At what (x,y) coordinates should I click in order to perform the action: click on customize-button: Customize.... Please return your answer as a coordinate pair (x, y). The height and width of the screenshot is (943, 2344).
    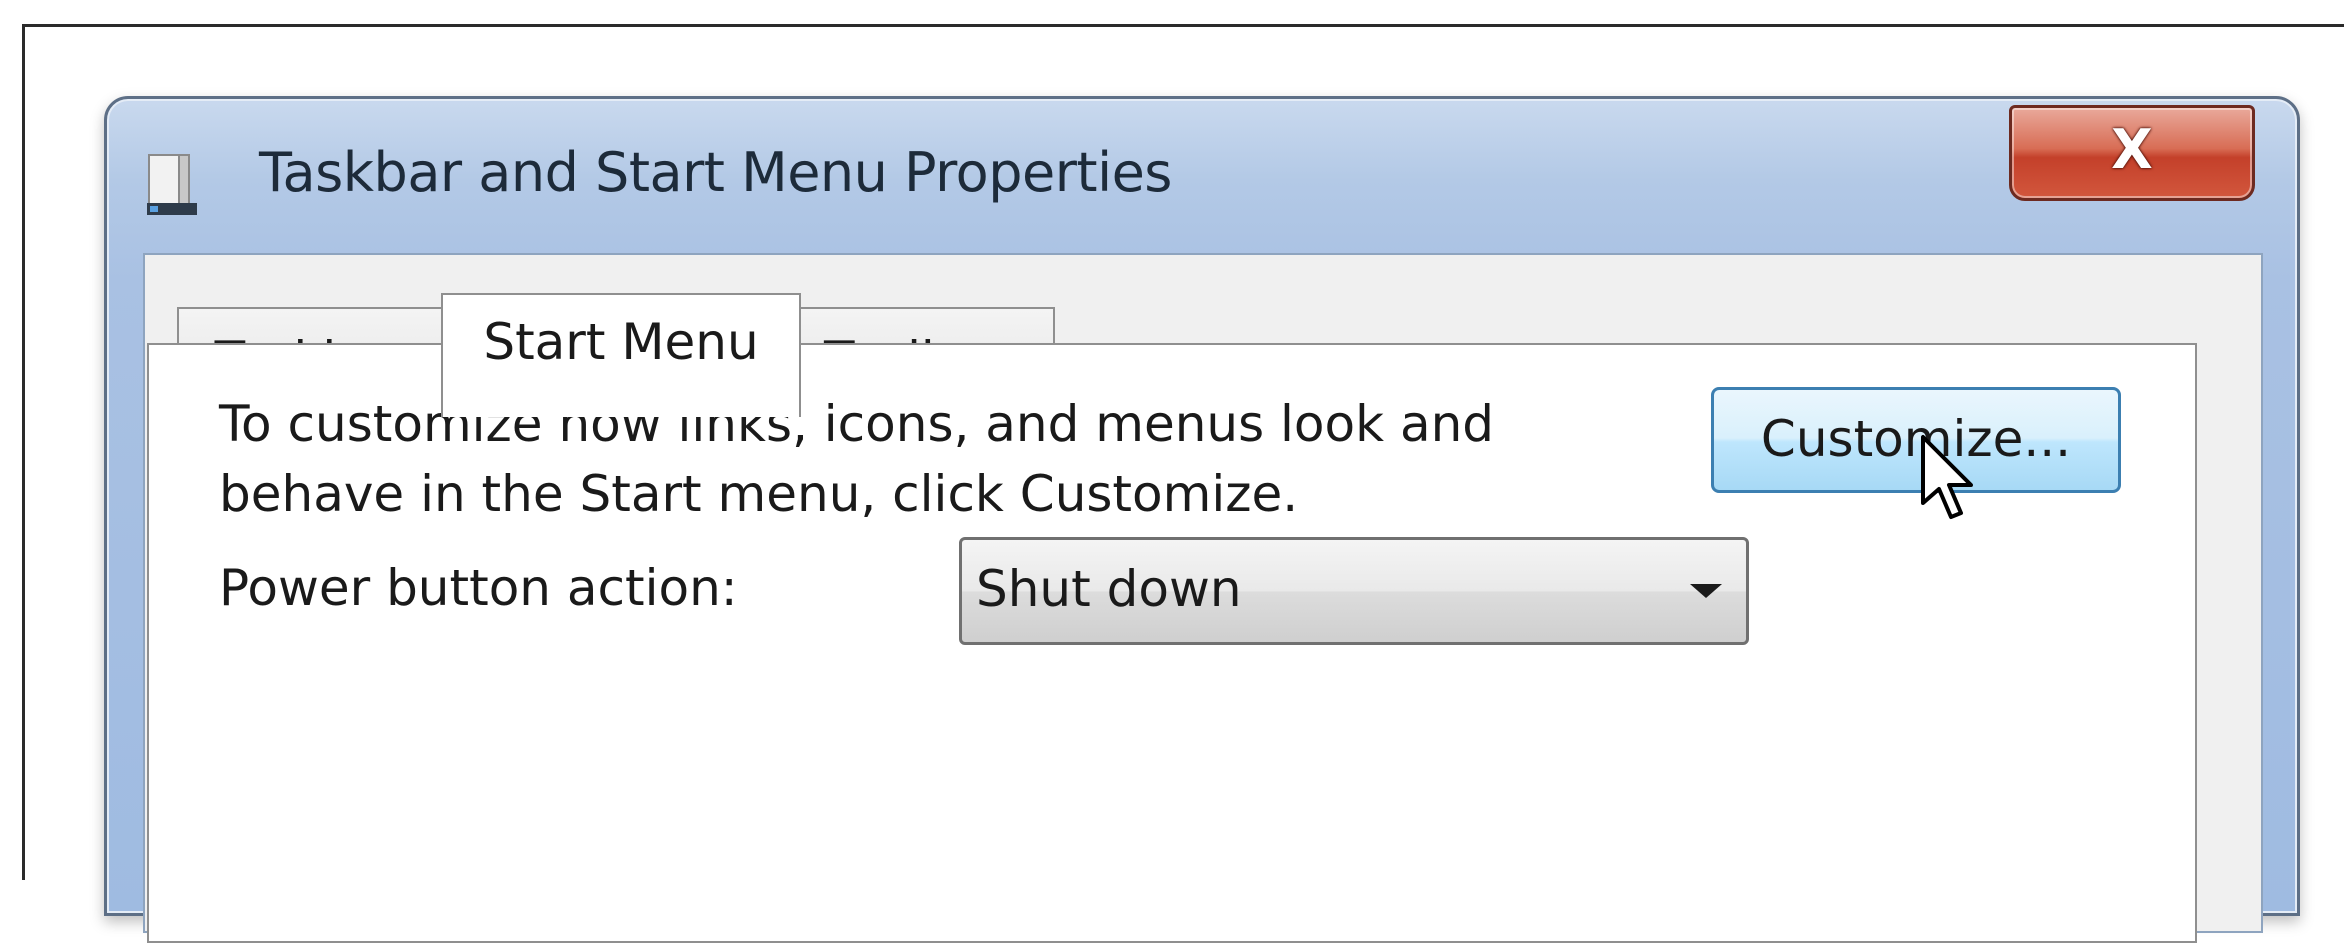
    Looking at the image, I should click on (1916, 440).